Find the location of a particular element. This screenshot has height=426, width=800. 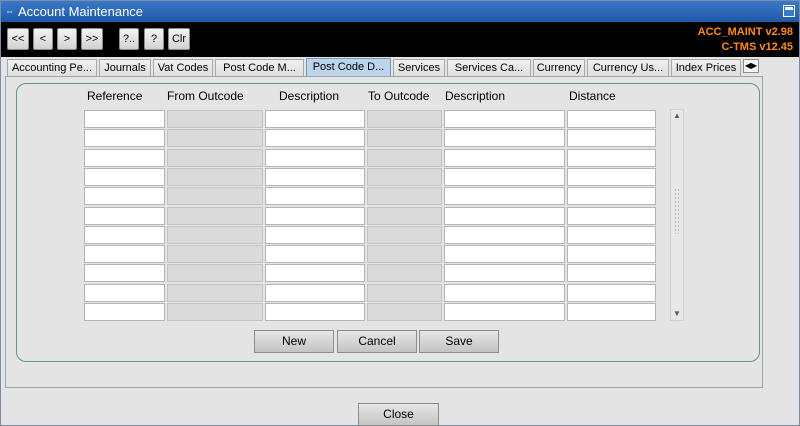

close-button: Close is located at coordinates (398, 414).